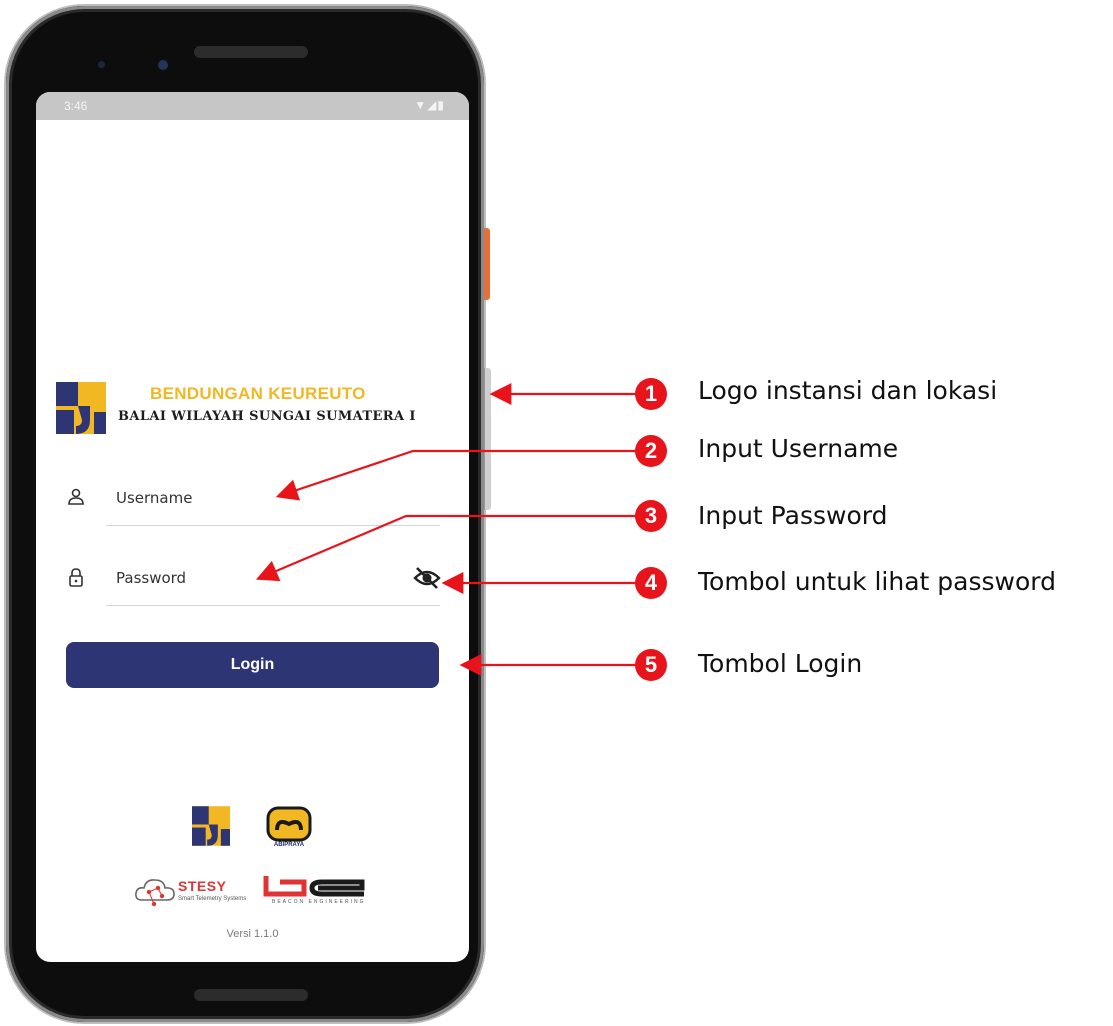  Describe the element at coordinates (651, 394) in the screenshot. I see `badge-1: 1` at that location.